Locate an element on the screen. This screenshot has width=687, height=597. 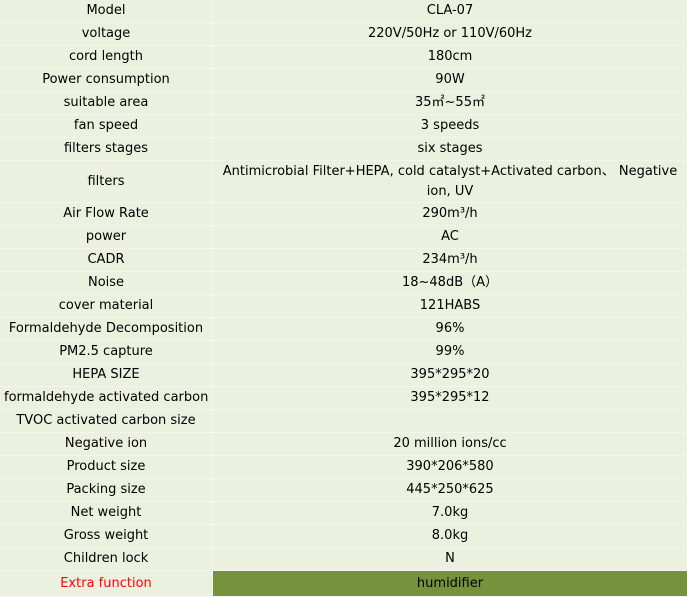
table-row: Power consumption 90W is located at coordinates (343, 80).